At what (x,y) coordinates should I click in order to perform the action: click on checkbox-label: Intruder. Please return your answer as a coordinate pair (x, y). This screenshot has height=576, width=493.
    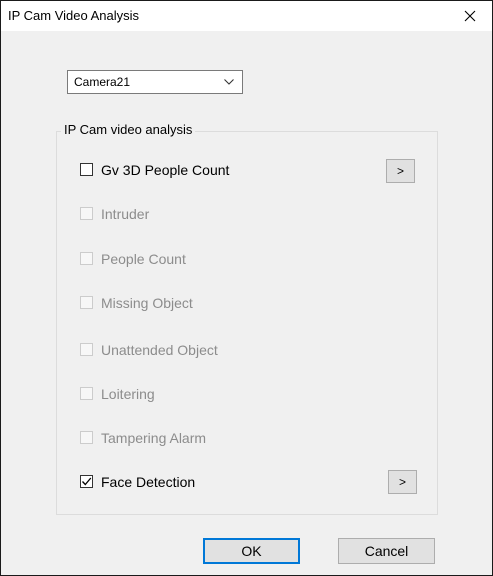
    Looking at the image, I should click on (125, 214).